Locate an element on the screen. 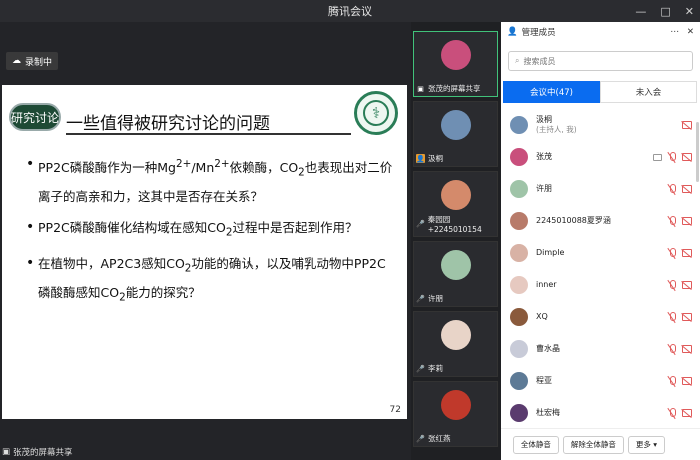 This screenshot has width=700, height=460. unmute-all-button: 解除全体静音 is located at coordinates (593, 444).